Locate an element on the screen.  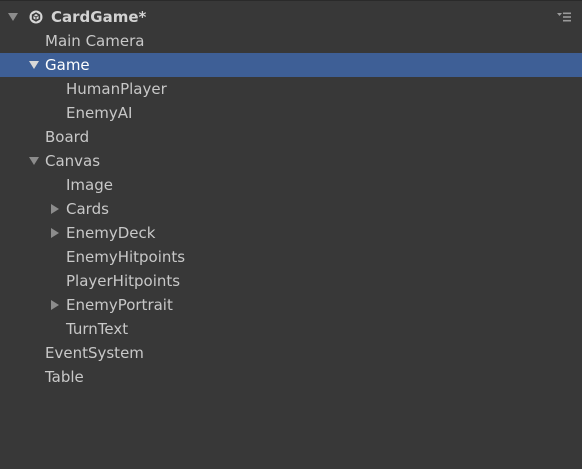
scene-foldout-arrow is located at coordinates (13, 17).